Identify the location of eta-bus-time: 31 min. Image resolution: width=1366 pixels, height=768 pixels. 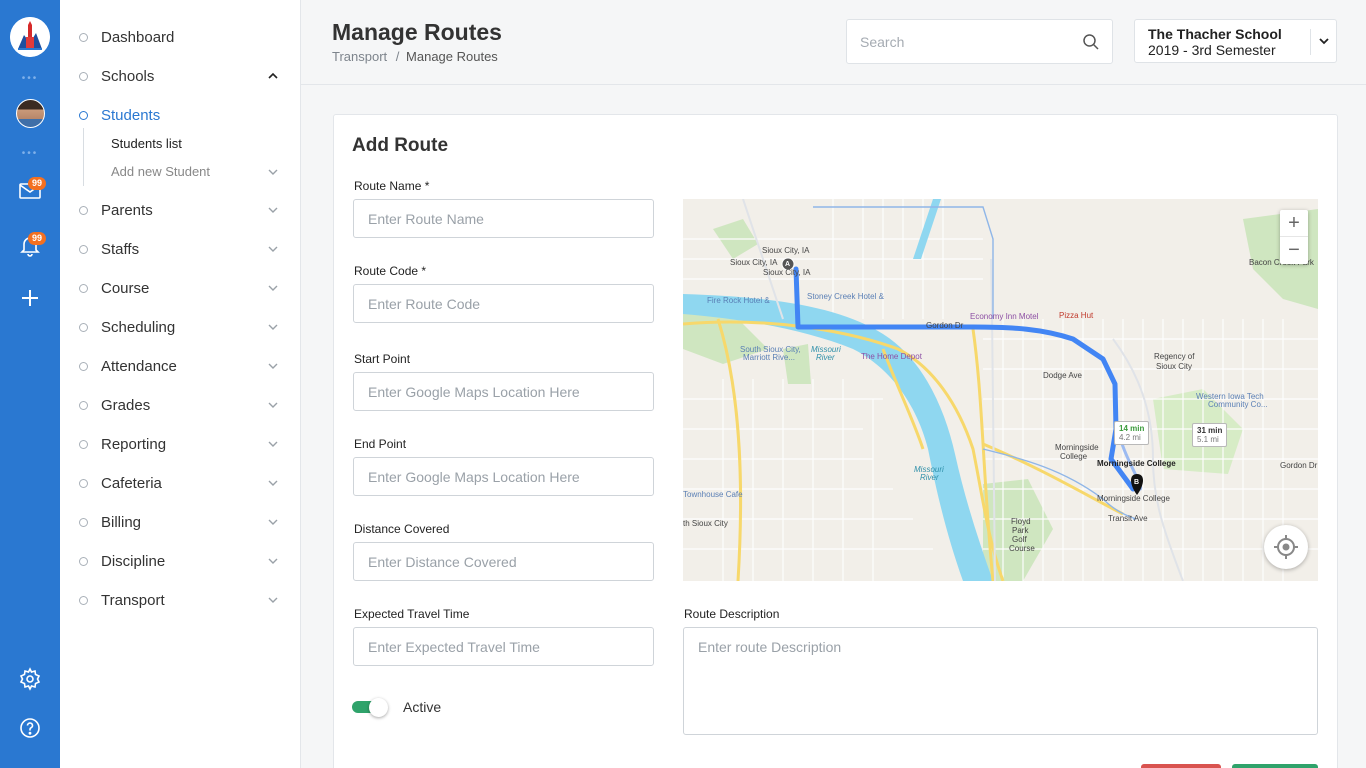
(1210, 430).